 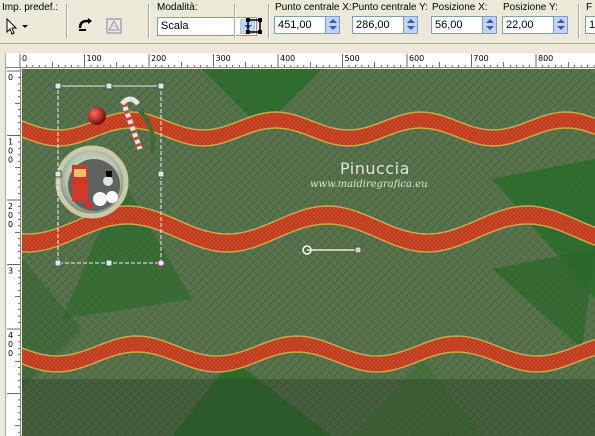 What do you see at coordinates (545, 58) in the screenshot?
I see `ruler-label: 800` at bounding box center [545, 58].